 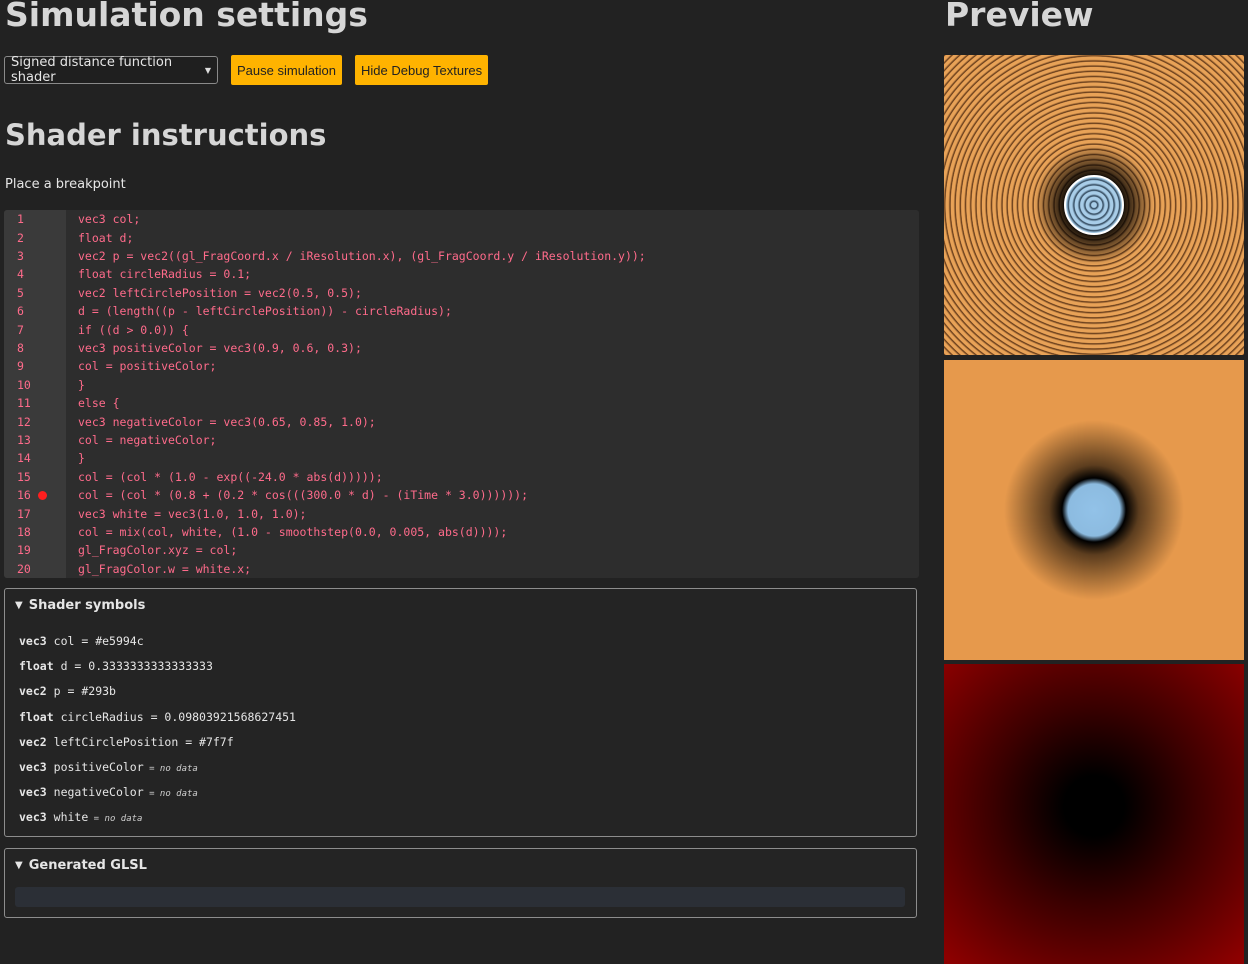 I want to click on line-number: 7, so click(x=18, y=330).